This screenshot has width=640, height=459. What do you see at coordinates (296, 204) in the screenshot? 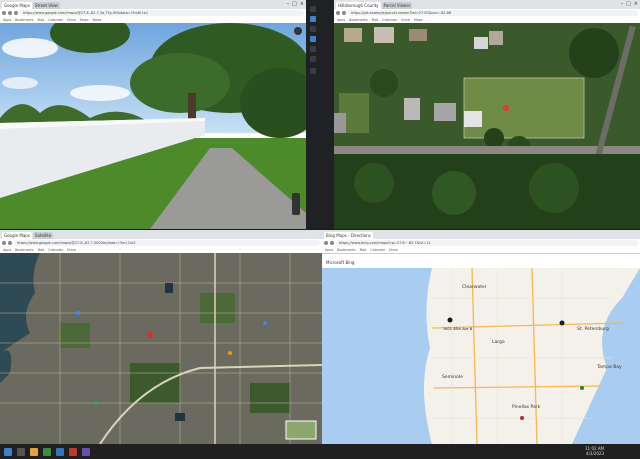
I see `zoom-control` at bounding box center [296, 204].